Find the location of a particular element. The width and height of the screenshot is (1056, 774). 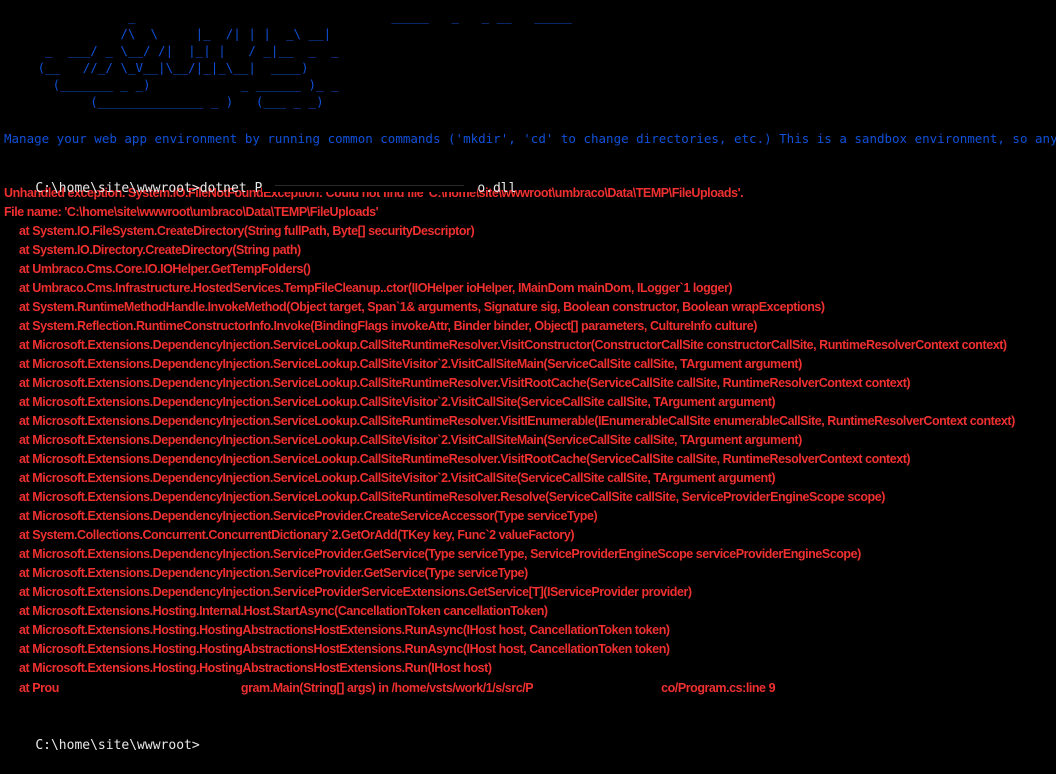

final-prompt-path: C:\home\site\wwwroot> is located at coordinates (117, 745).